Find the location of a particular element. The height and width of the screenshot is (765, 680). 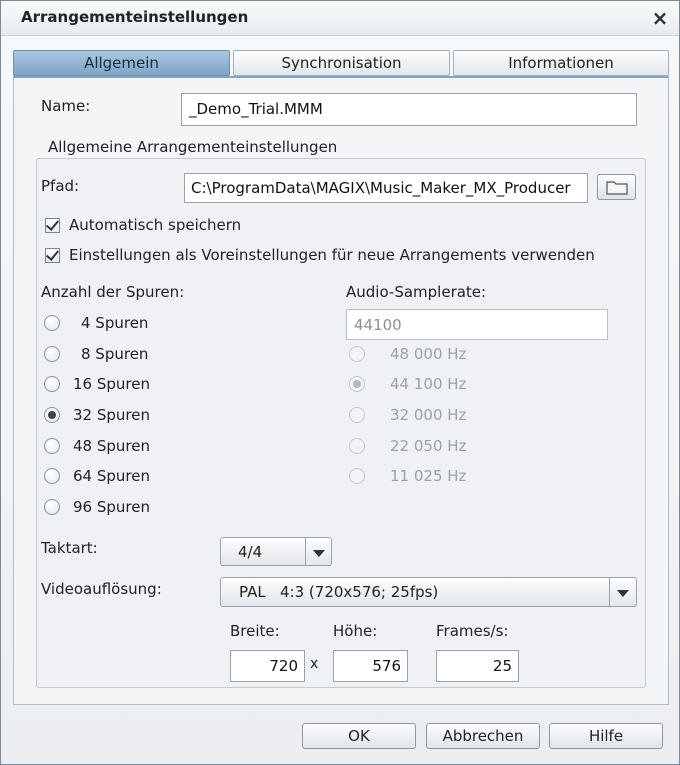

video-resolution-select: PAL 4:3 (720x576; 25fps) is located at coordinates (428, 592).